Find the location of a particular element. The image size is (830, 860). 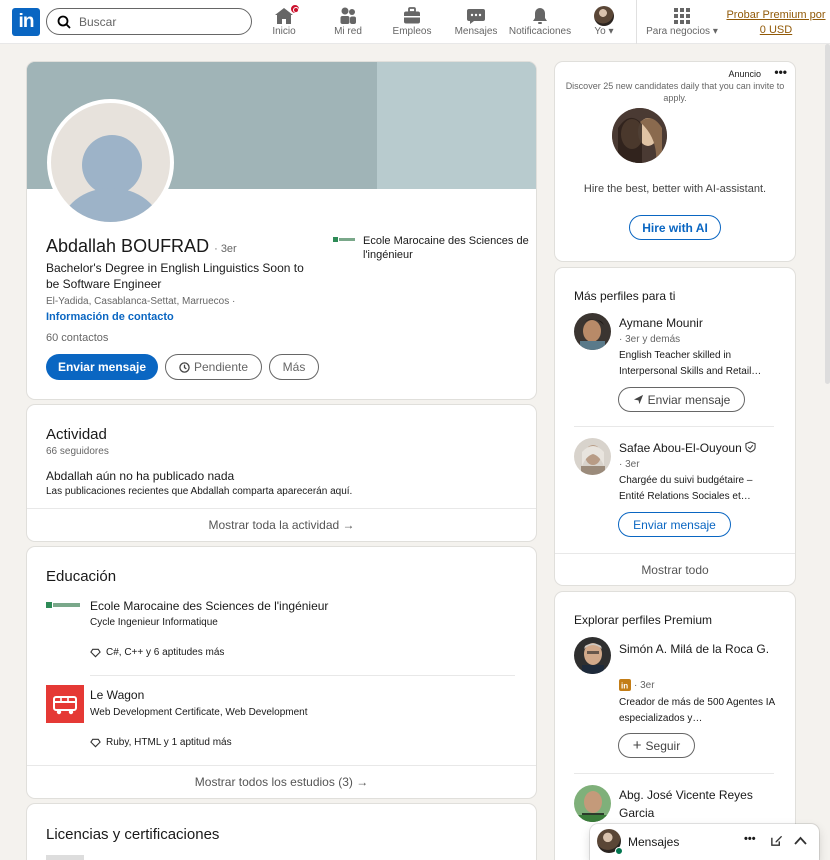

search-box is located at coordinates (149, 21).